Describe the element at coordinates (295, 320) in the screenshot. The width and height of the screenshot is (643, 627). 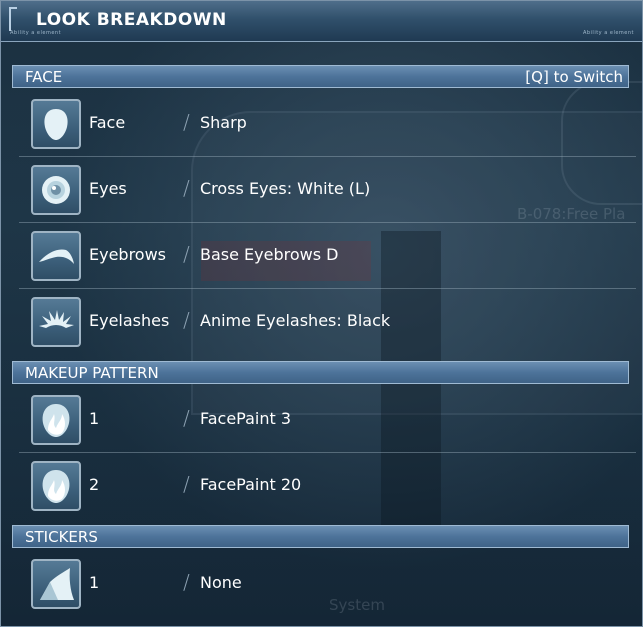
I see `row-value: Anime Eyelashes: Black` at that location.